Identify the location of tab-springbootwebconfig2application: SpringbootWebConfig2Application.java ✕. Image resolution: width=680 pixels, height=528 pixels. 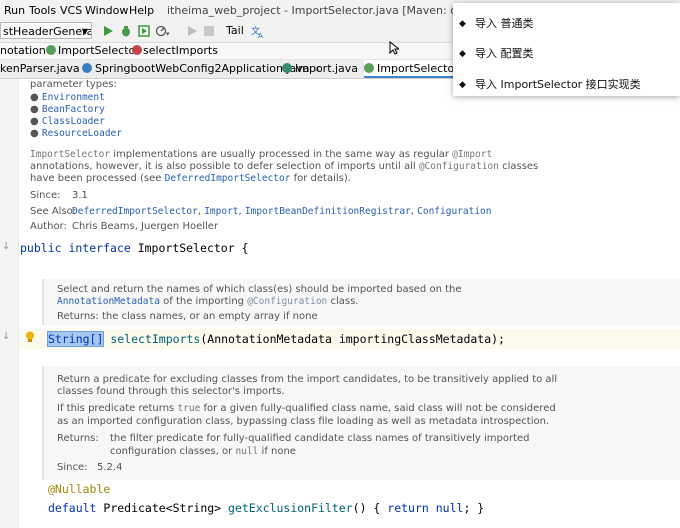
(201, 69).